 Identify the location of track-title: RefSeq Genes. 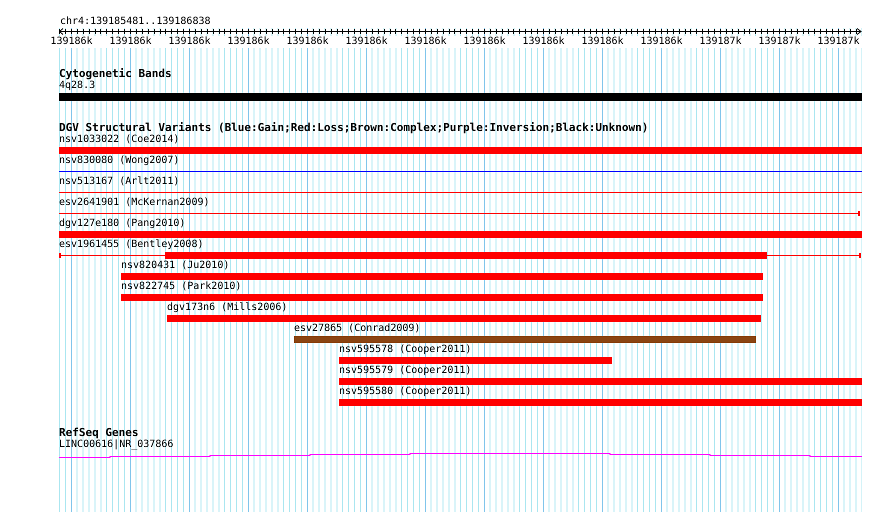
(98, 433).